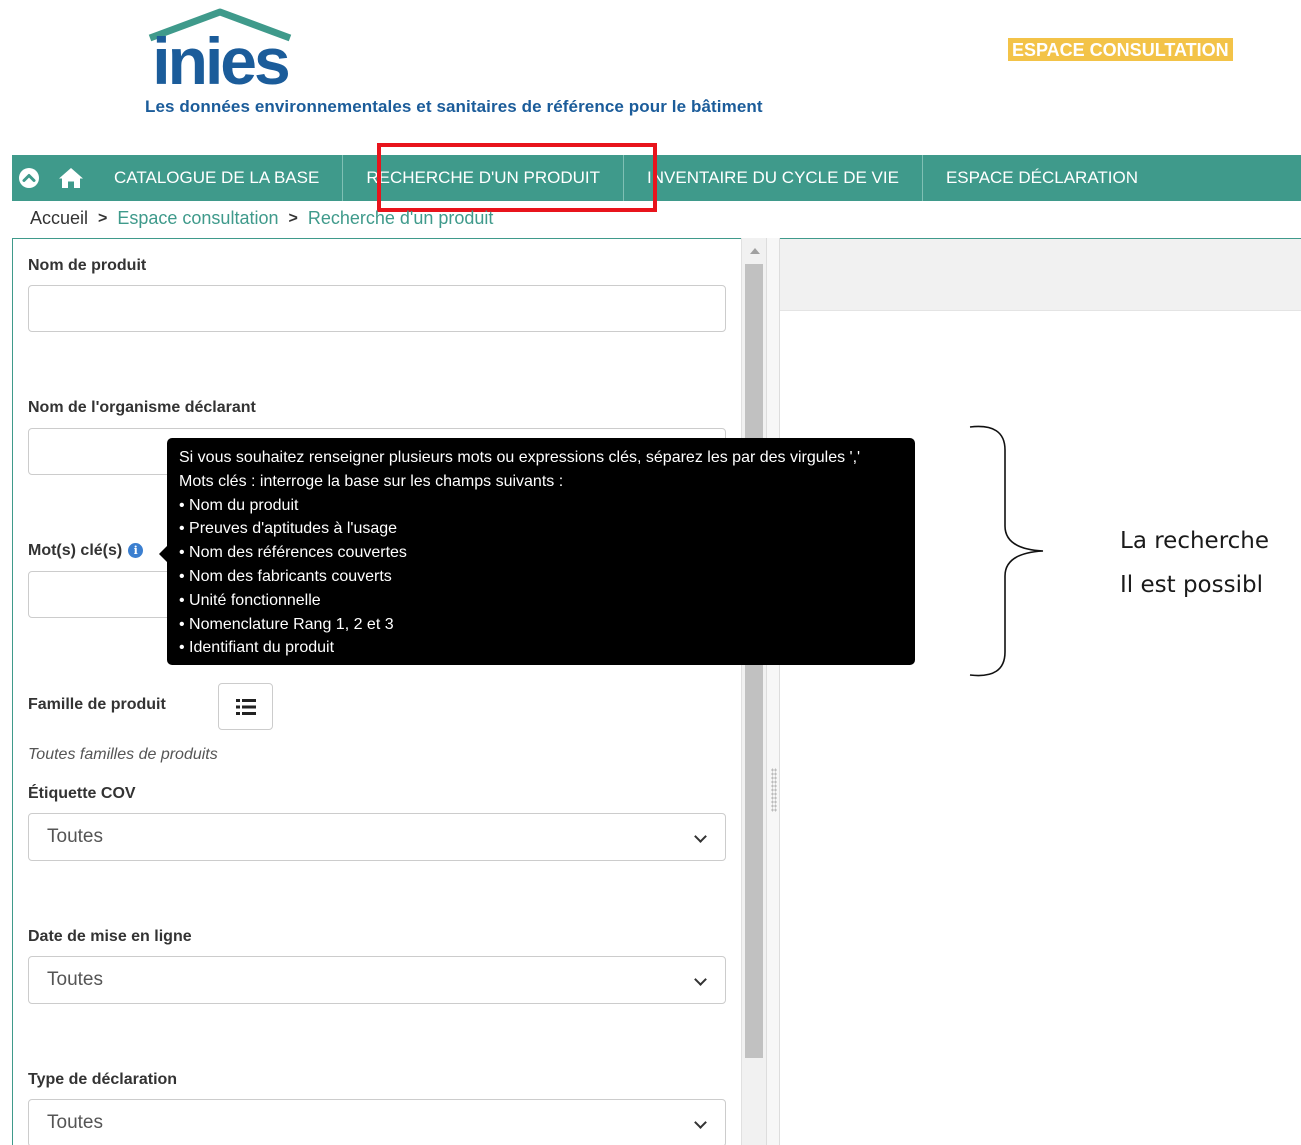  Describe the element at coordinates (377, 1122) in the screenshot. I see `type-select: Toutes` at that location.